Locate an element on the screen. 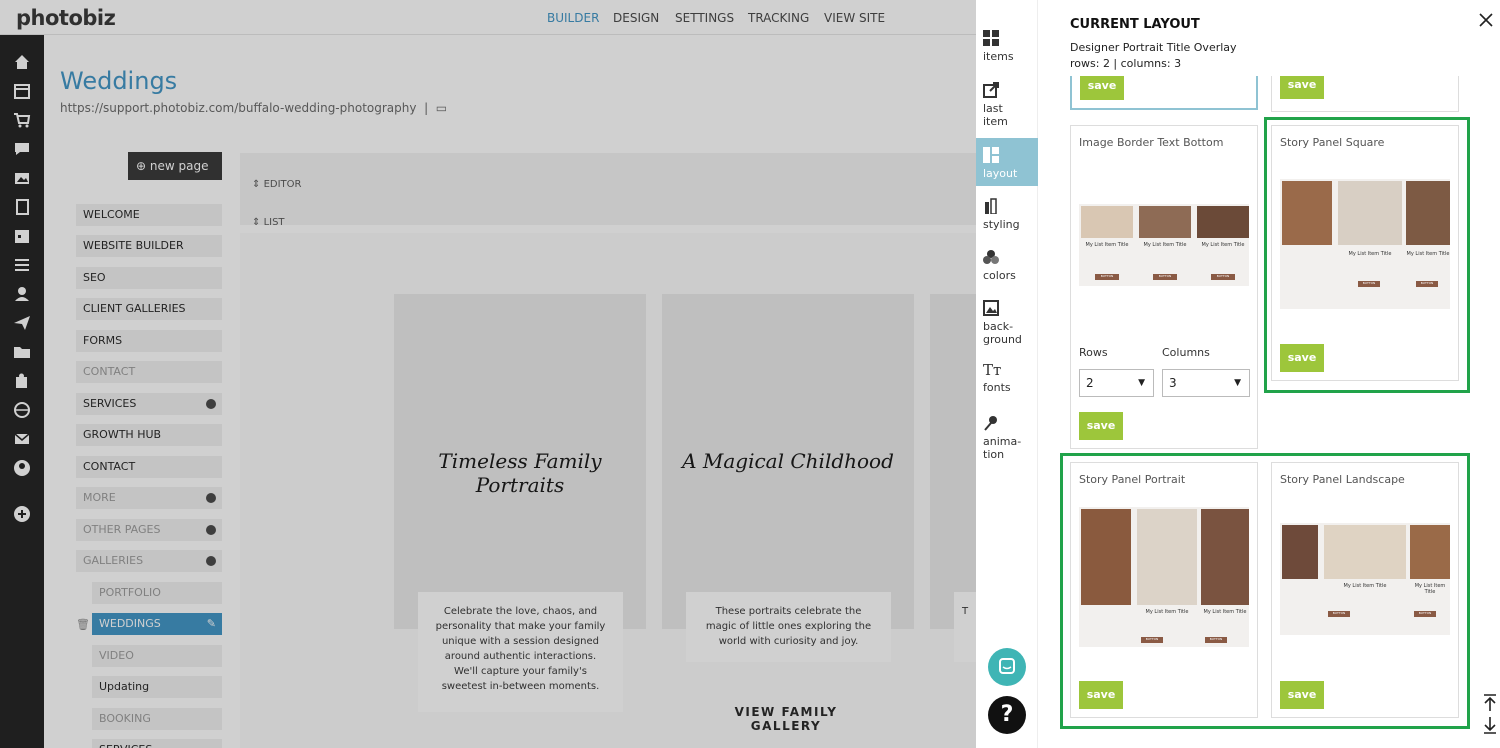 Image resolution: width=1500 pixels, height=748 pixels. share-icon is located at coordinates (991, 90).